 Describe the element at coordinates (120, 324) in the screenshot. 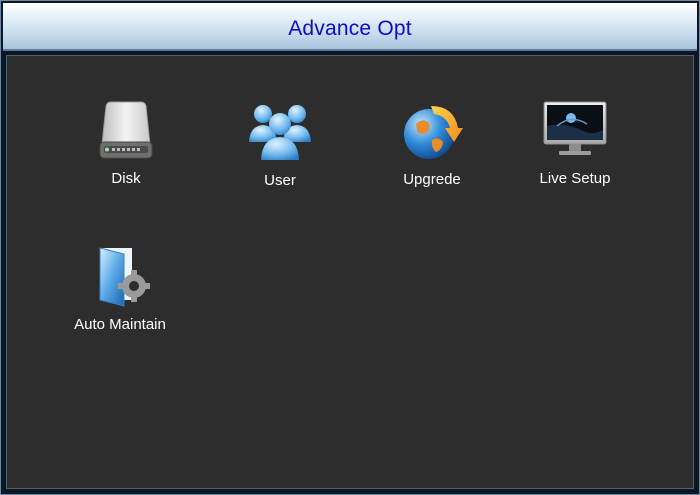

I see `menu-item-label: Auto Maintain` at that location.